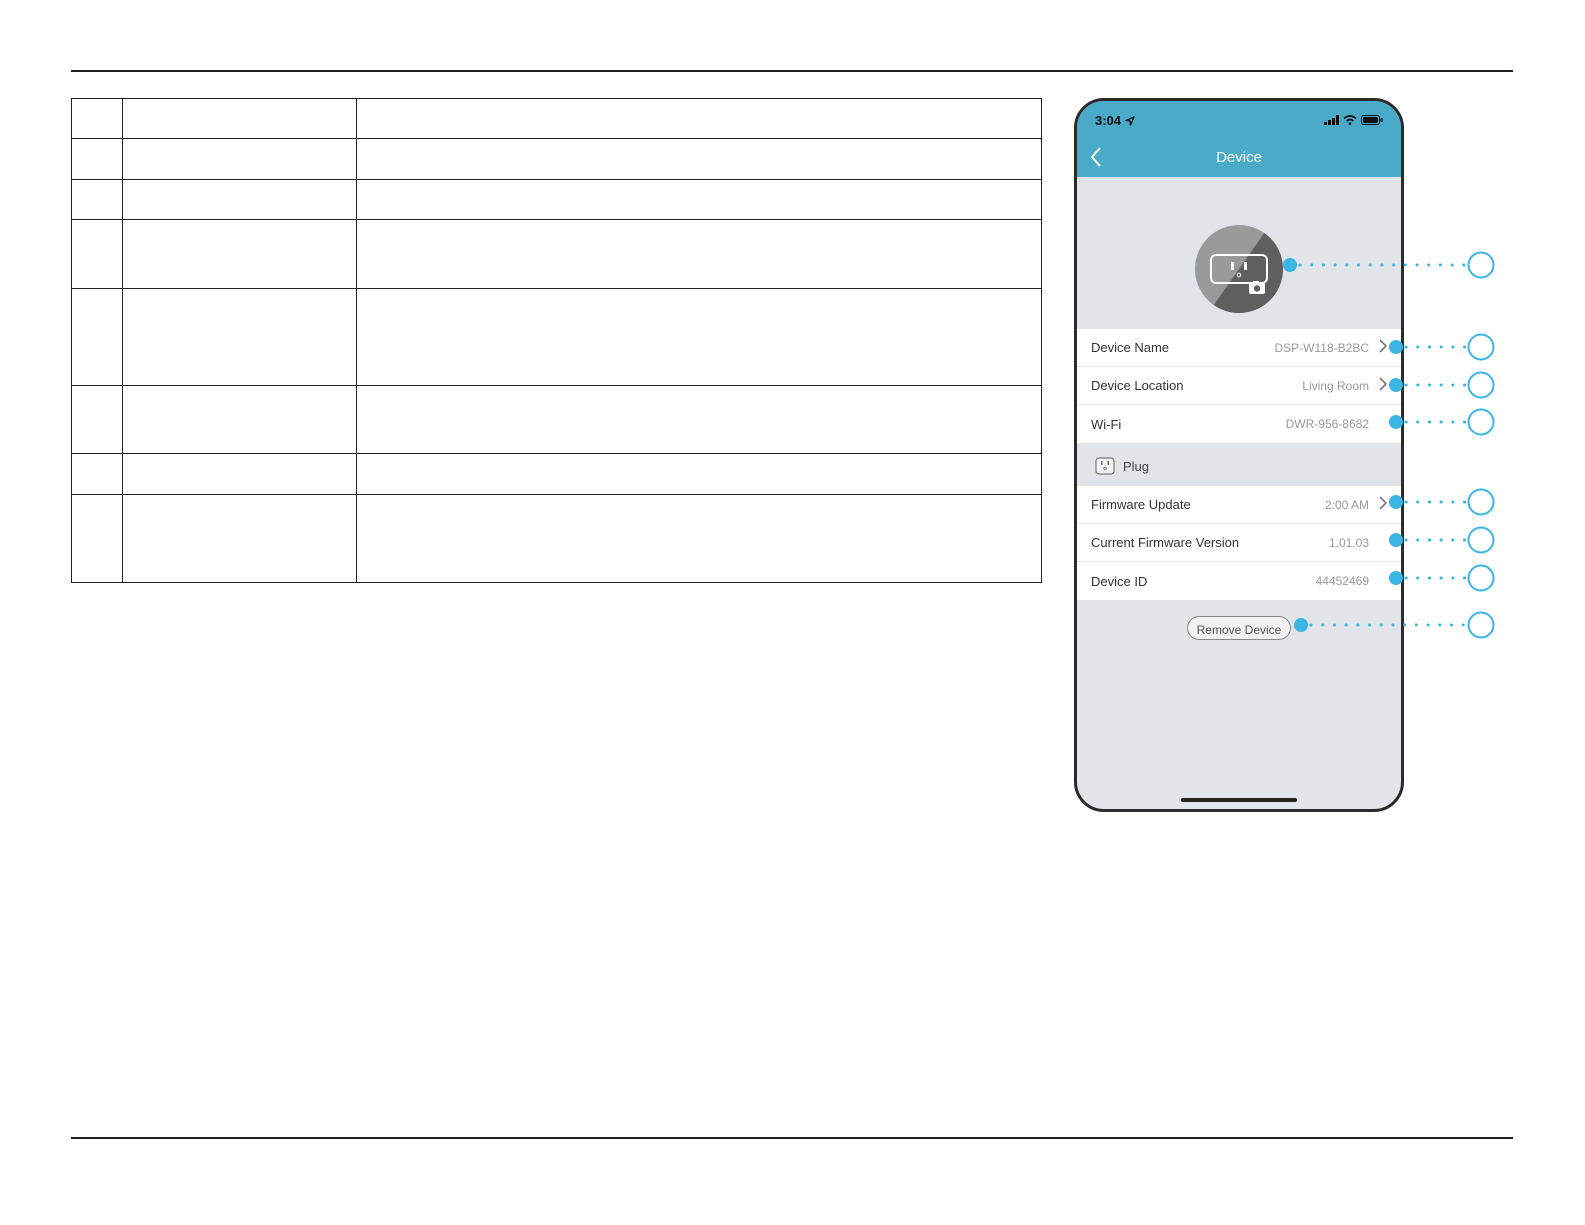 Image resolution: width=1585 pixels, height=1225 pixels. Describe the element at coordinates (1141, 504) in the screenshot. I see `row-label: Firmware Update` at that location.